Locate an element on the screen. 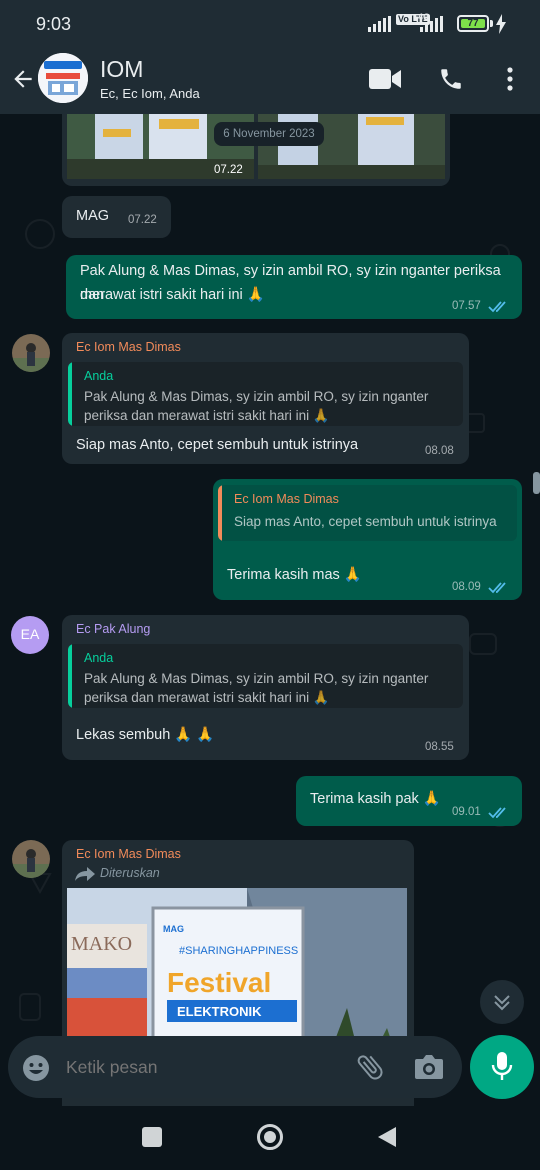 The height and width of the screenshot is (1170, 540). battery-icon: 77 is located at coordinates (473, 23).